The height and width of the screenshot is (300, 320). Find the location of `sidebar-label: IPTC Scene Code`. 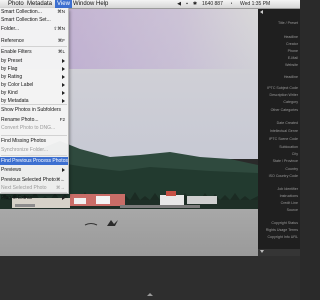

sidebar-label: IPTC Scene Code is located at coordinates (283, 139).